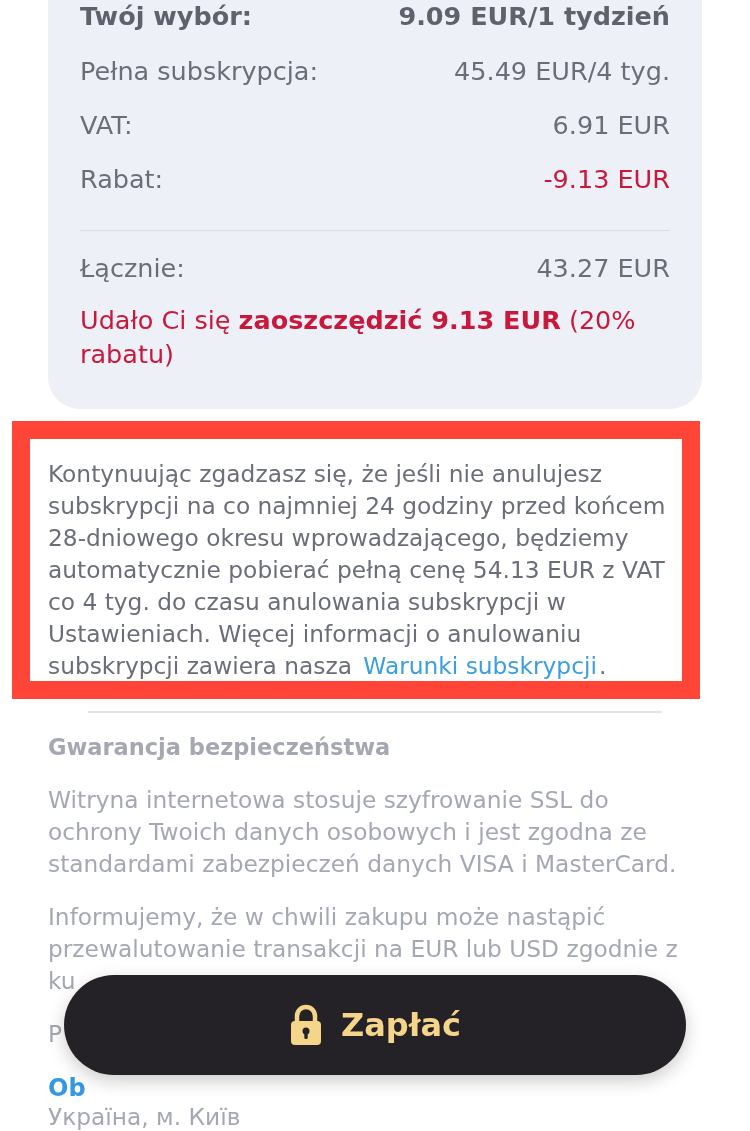  I want to click on total-label: Łącznie:, so click(132, 268).